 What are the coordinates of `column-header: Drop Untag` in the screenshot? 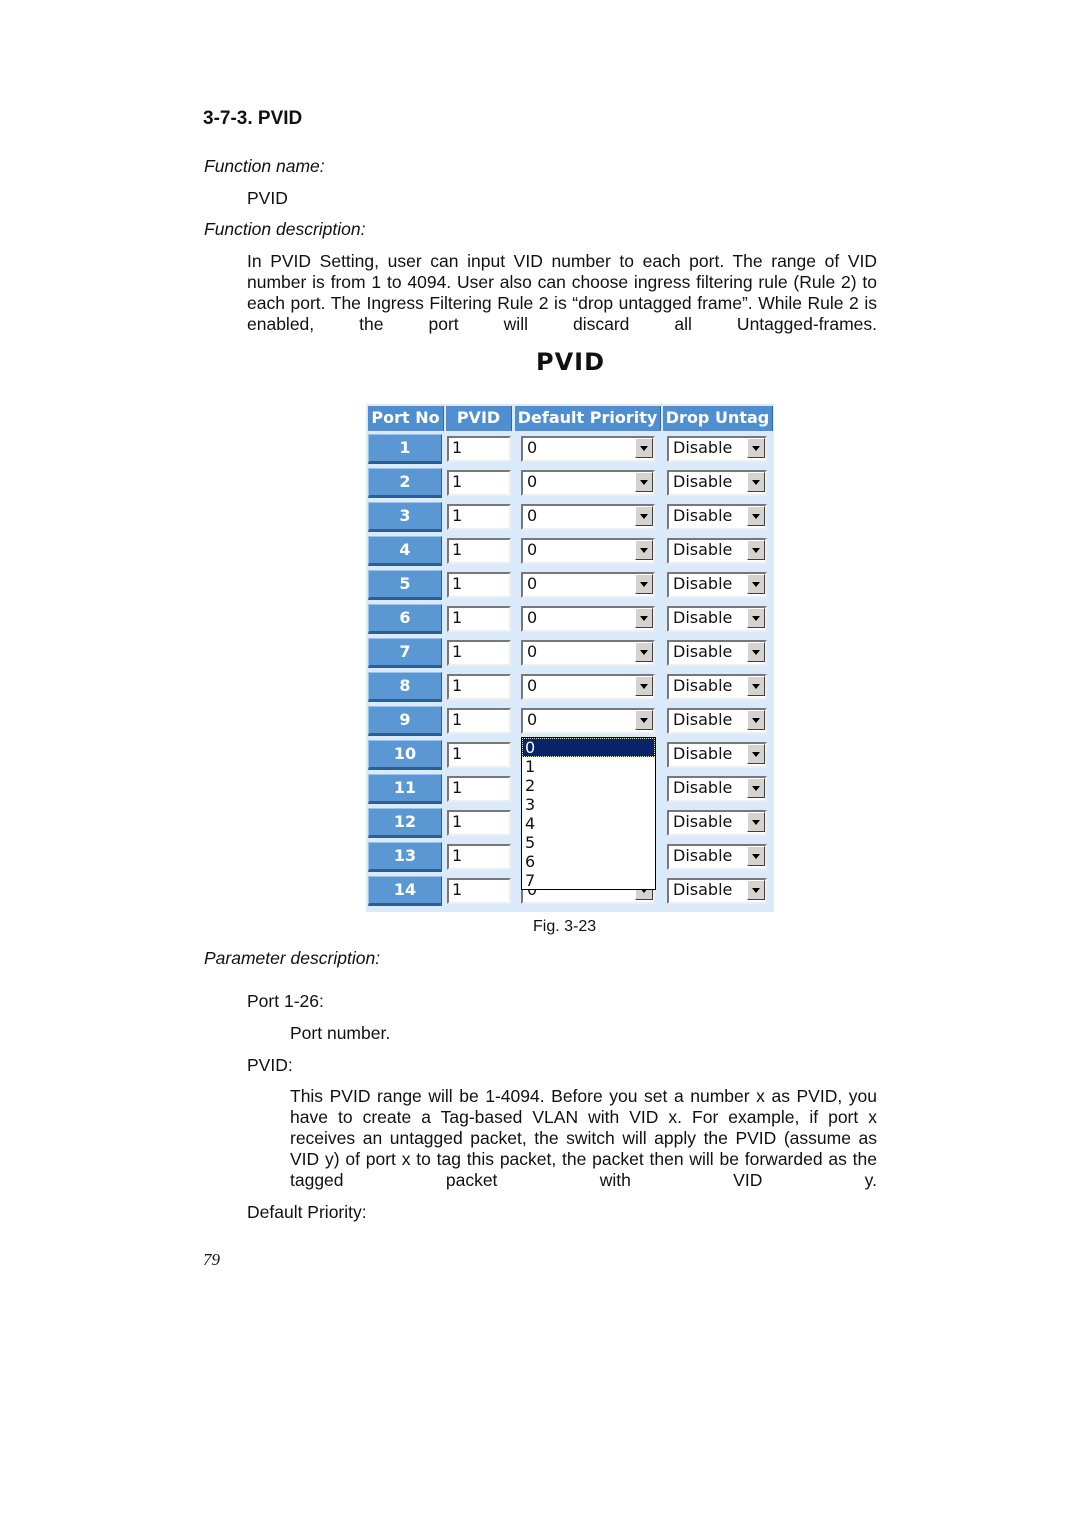 It's located at (718, 418).